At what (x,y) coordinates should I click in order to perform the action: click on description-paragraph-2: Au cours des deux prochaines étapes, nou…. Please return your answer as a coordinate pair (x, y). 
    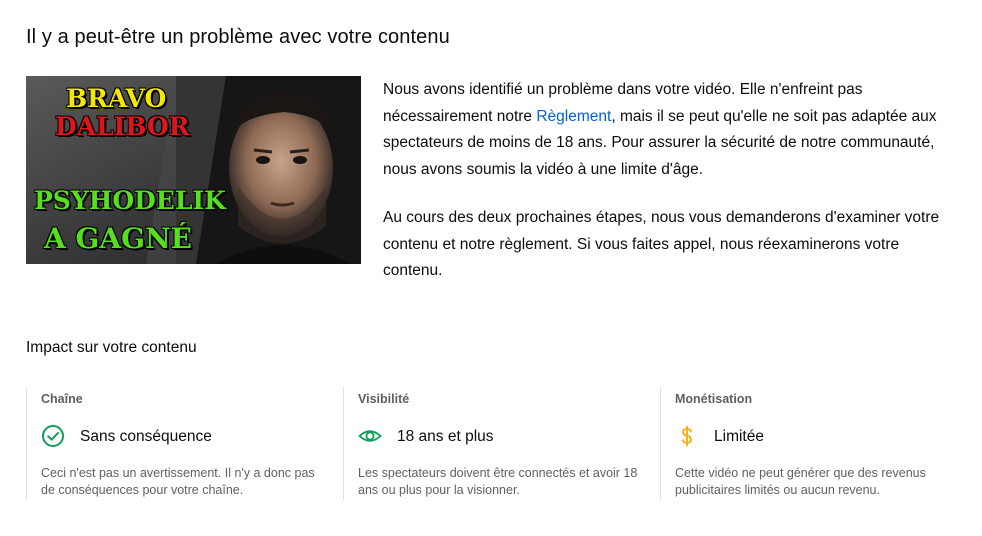
    Looking at the image, I should click on (661, 244).